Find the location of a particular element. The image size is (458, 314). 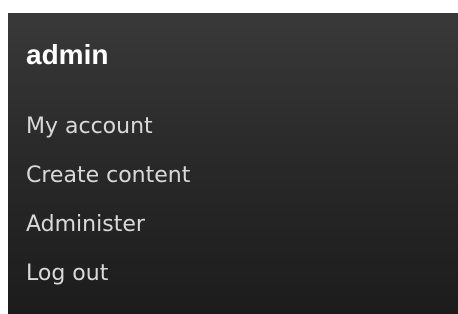

block-title: admin is located at coordinates (67, 54).